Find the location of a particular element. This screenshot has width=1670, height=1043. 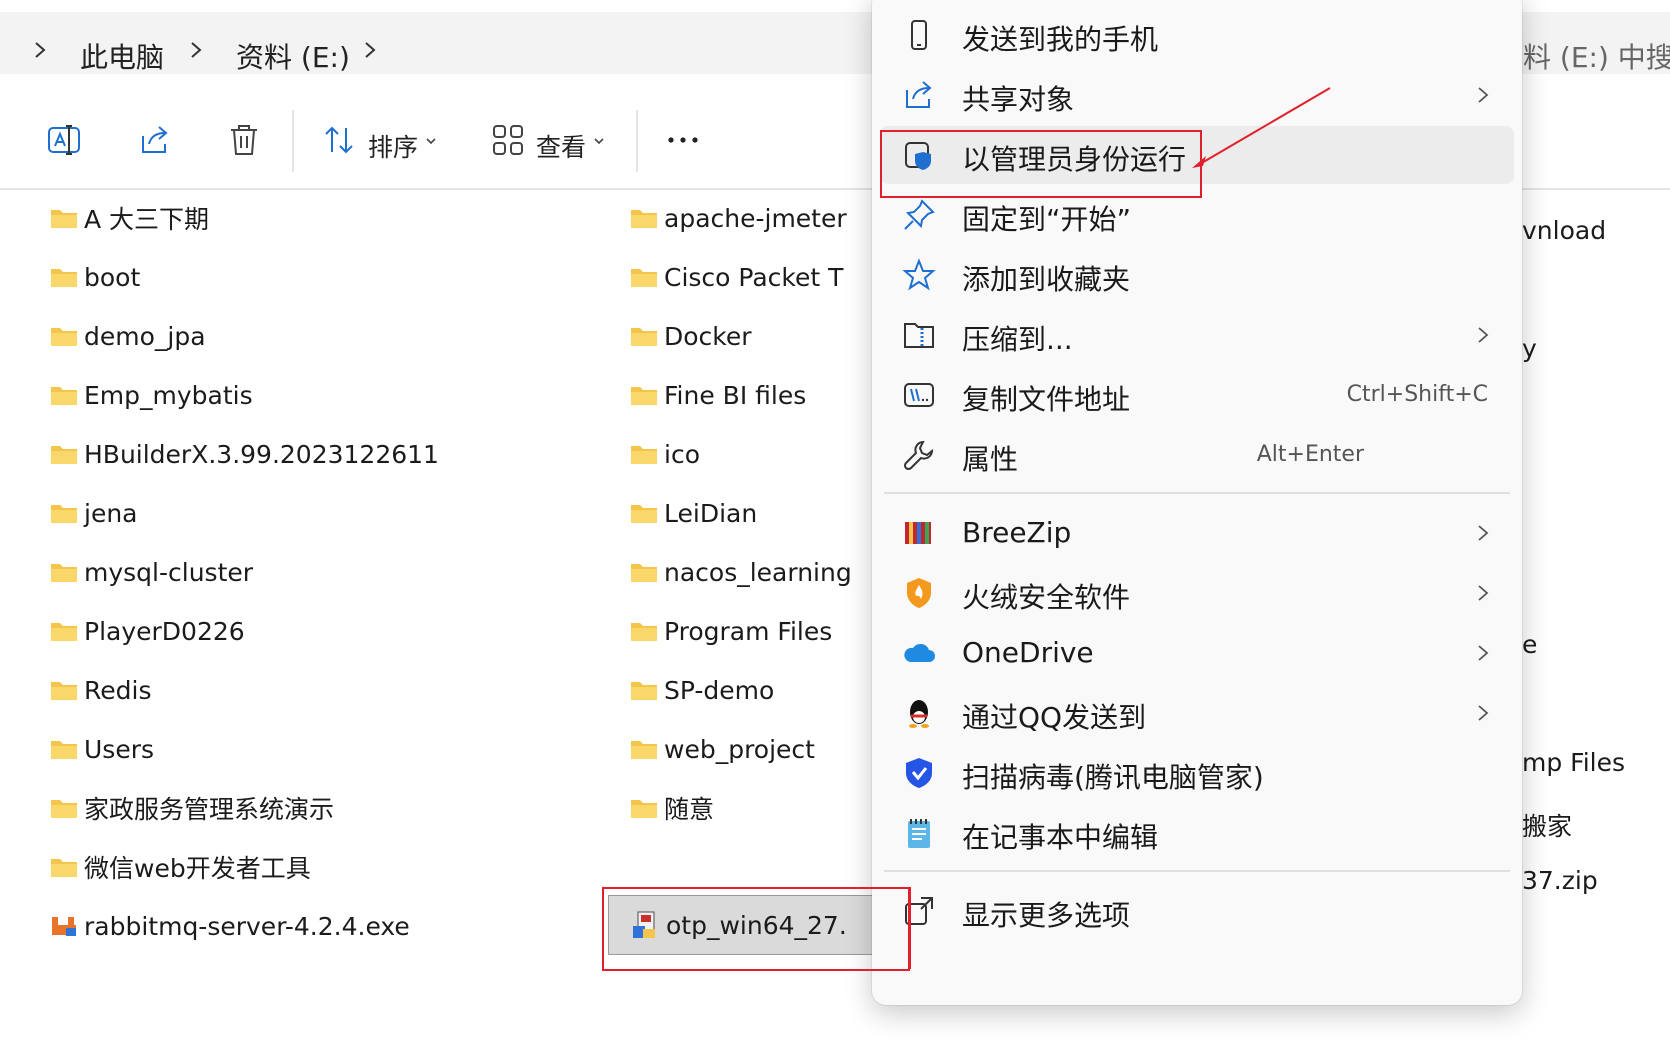

annotation-arrowhead is located at coordinates (1199, 162).